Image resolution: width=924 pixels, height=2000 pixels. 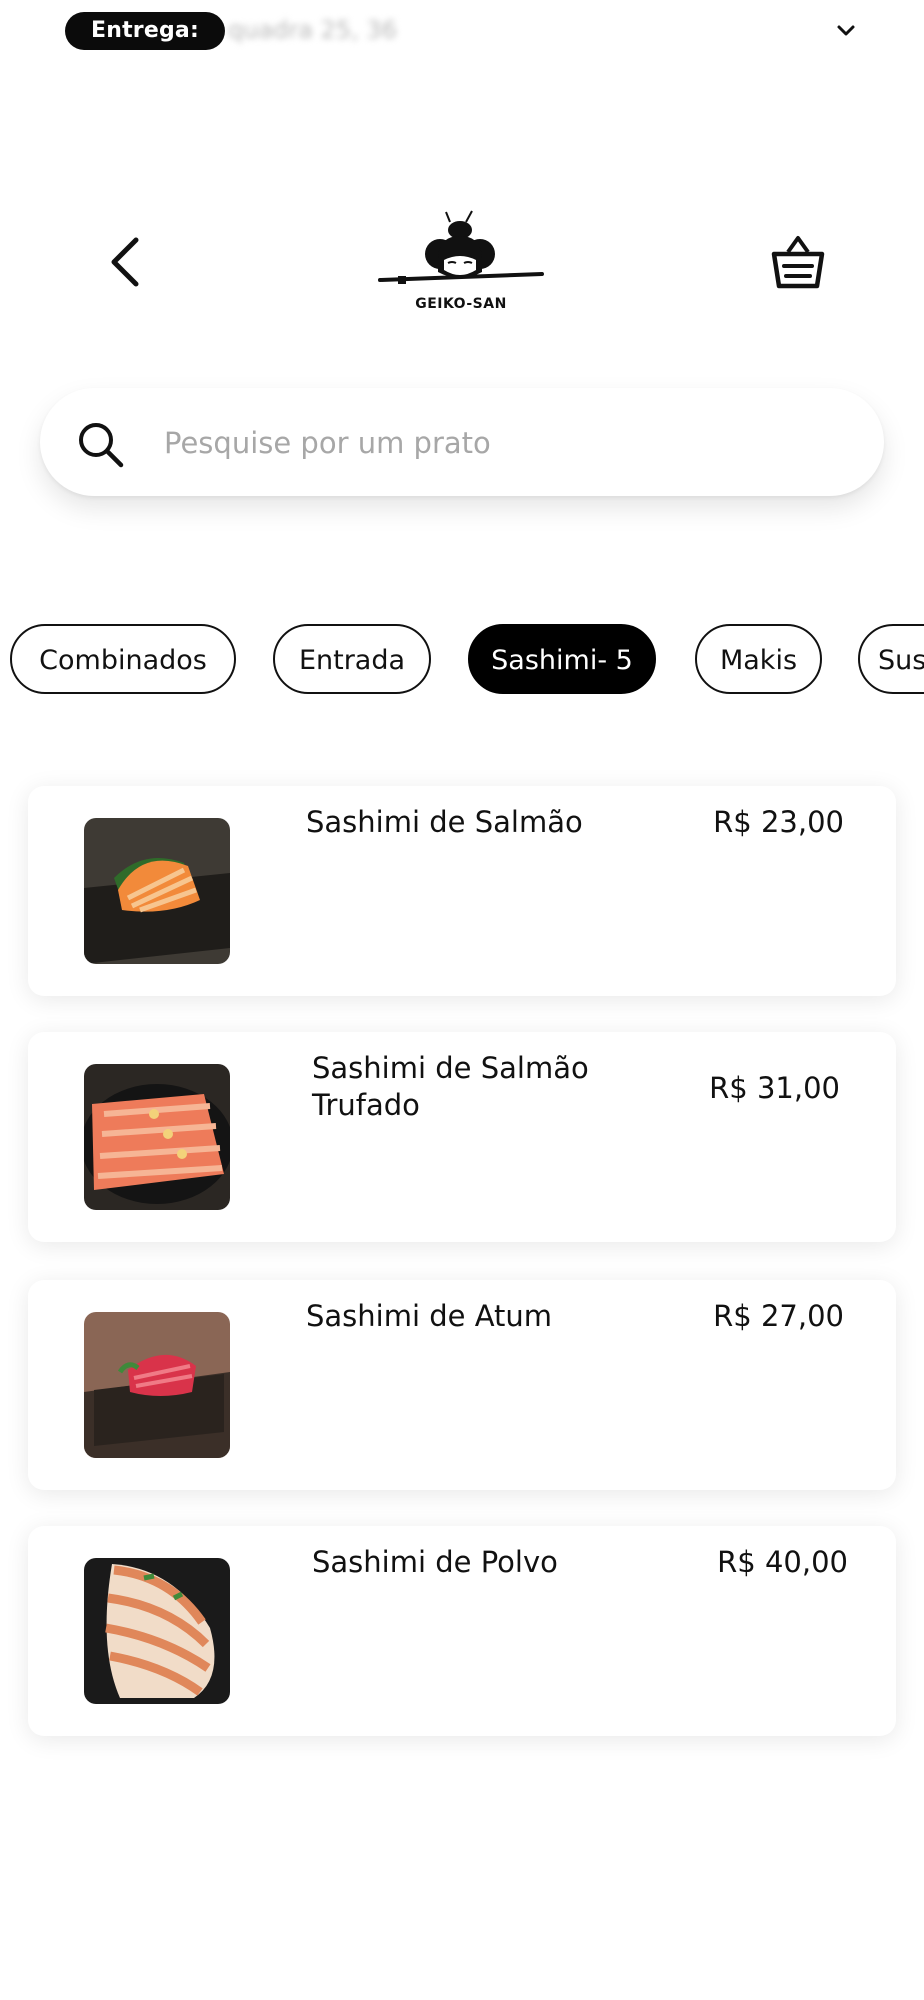 I want to click on category-tabs: Combinados Entrada Sashimi- 5 Makis Sus, so click(x=462, y=662).